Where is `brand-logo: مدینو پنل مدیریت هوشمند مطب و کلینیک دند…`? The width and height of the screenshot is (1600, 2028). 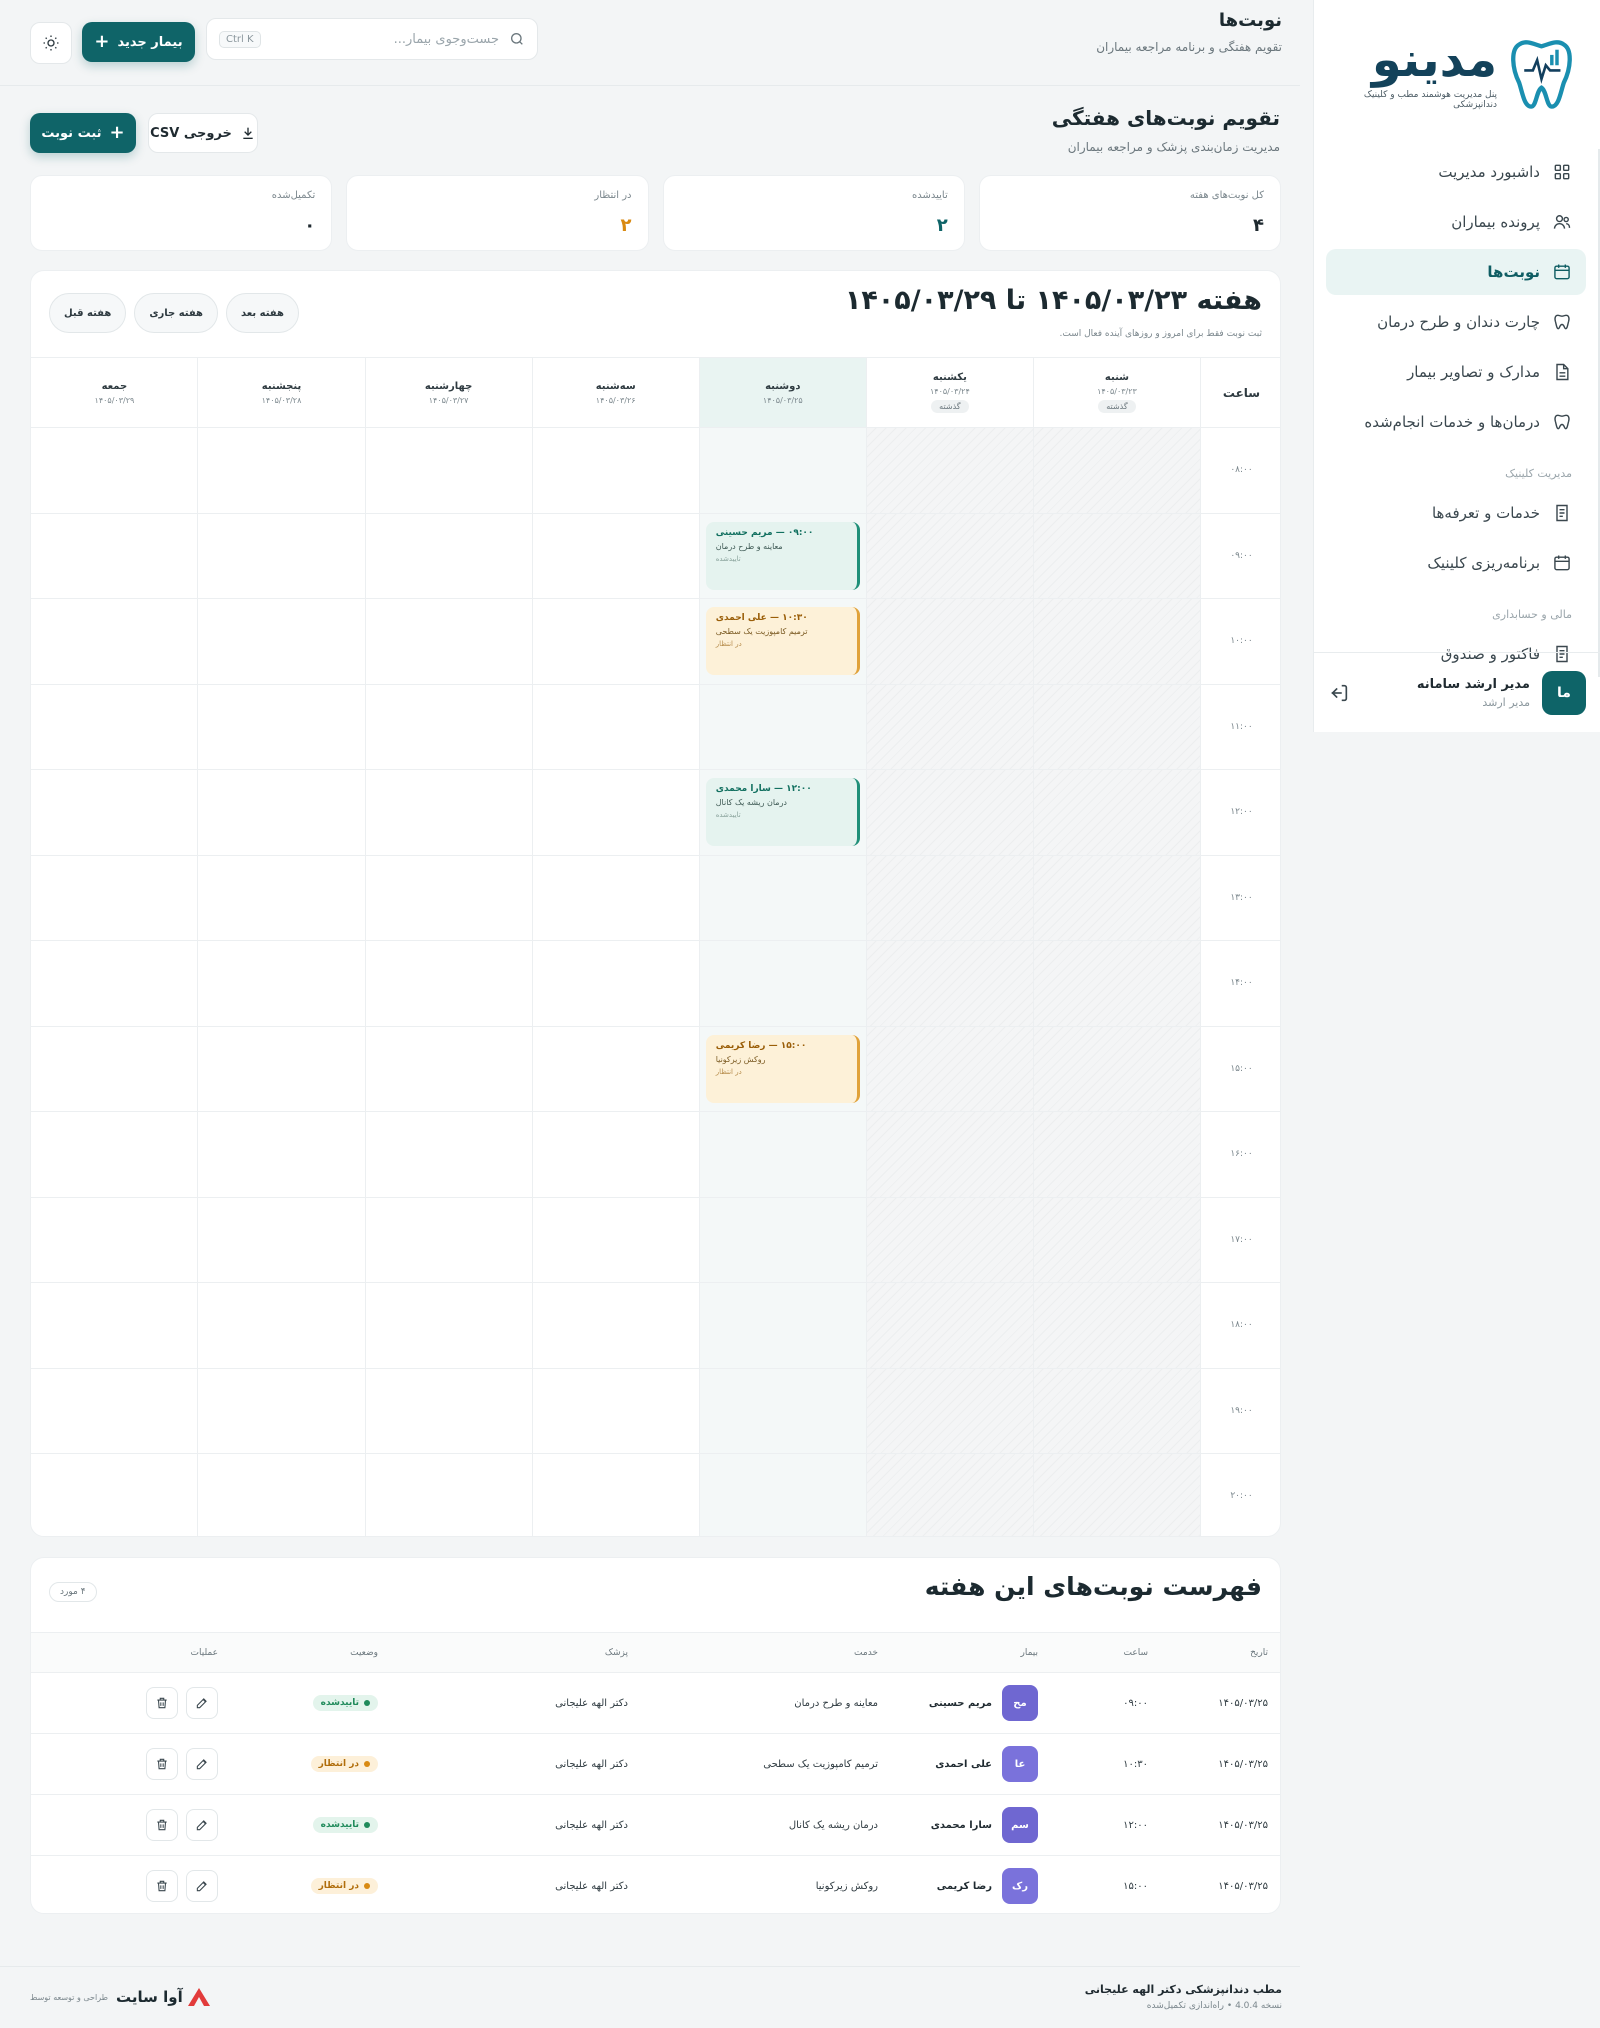
brand-logo: مدینو پنل مدیریت هوشمند مطب و کلینیک دند… is located at coordinates (1457, 72).